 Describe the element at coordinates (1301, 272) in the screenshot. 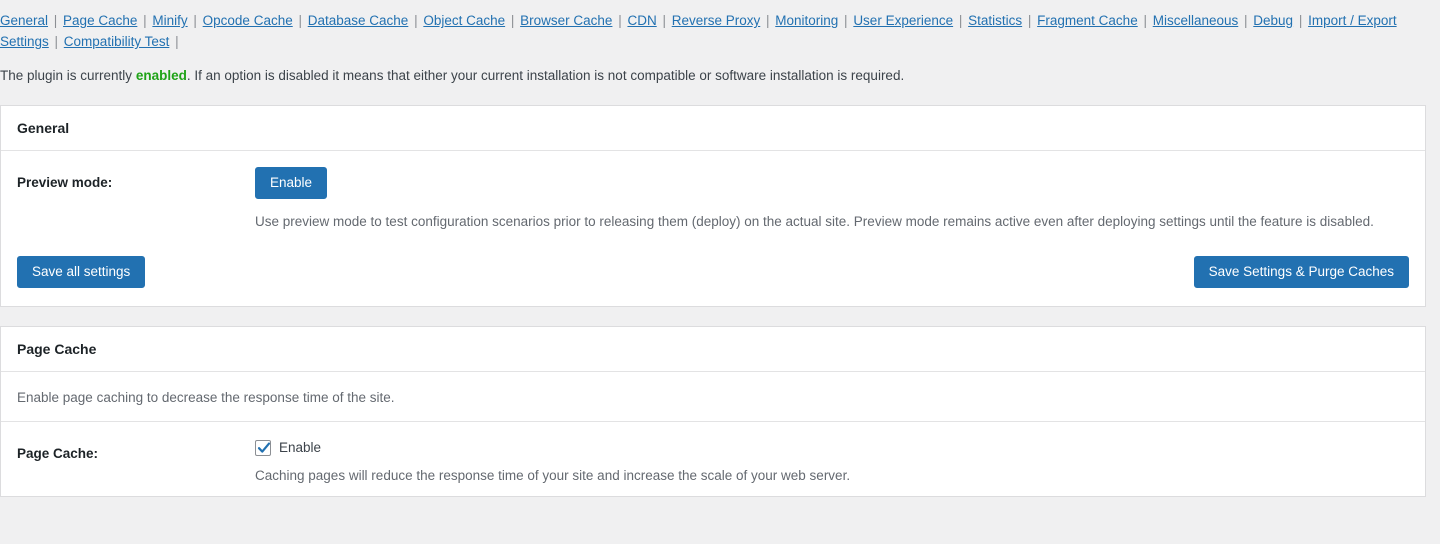

I see `save-settings-purge-caches-button: Save Settings & Purge Caches` at that location.